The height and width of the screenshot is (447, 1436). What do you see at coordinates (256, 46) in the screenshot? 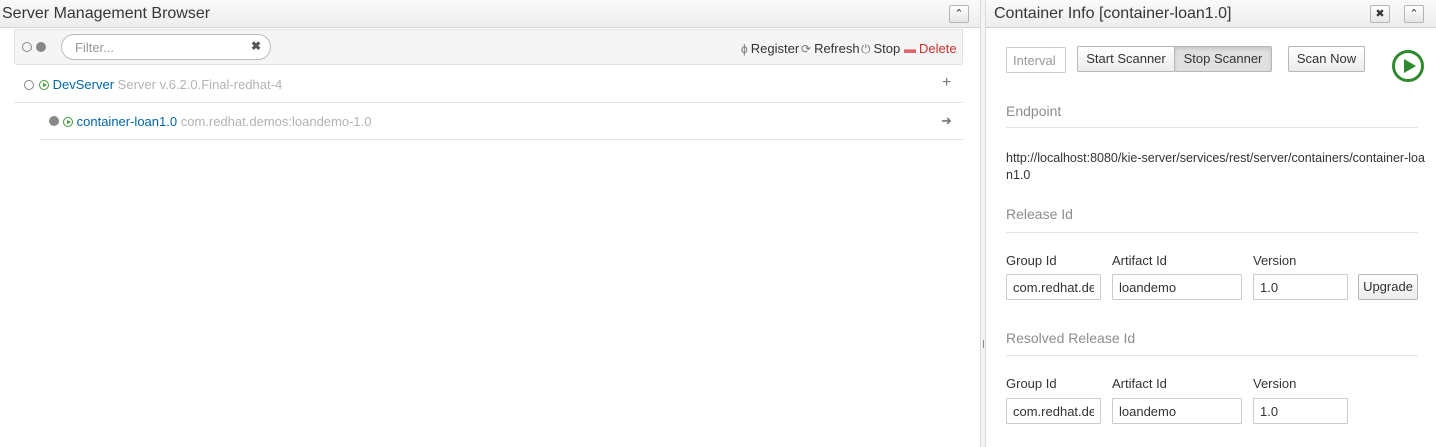
I see `clear-filter-icon: ✖` at bounding box center [256, 46].